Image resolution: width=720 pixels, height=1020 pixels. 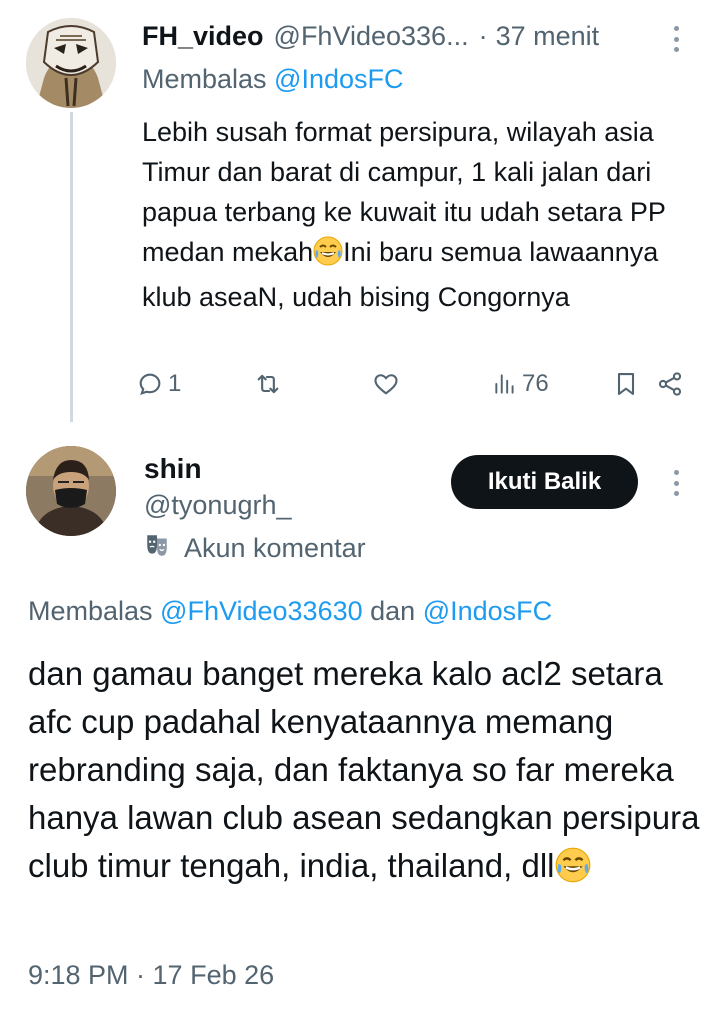 I want to click on share-button, so click(x=670, y=384).